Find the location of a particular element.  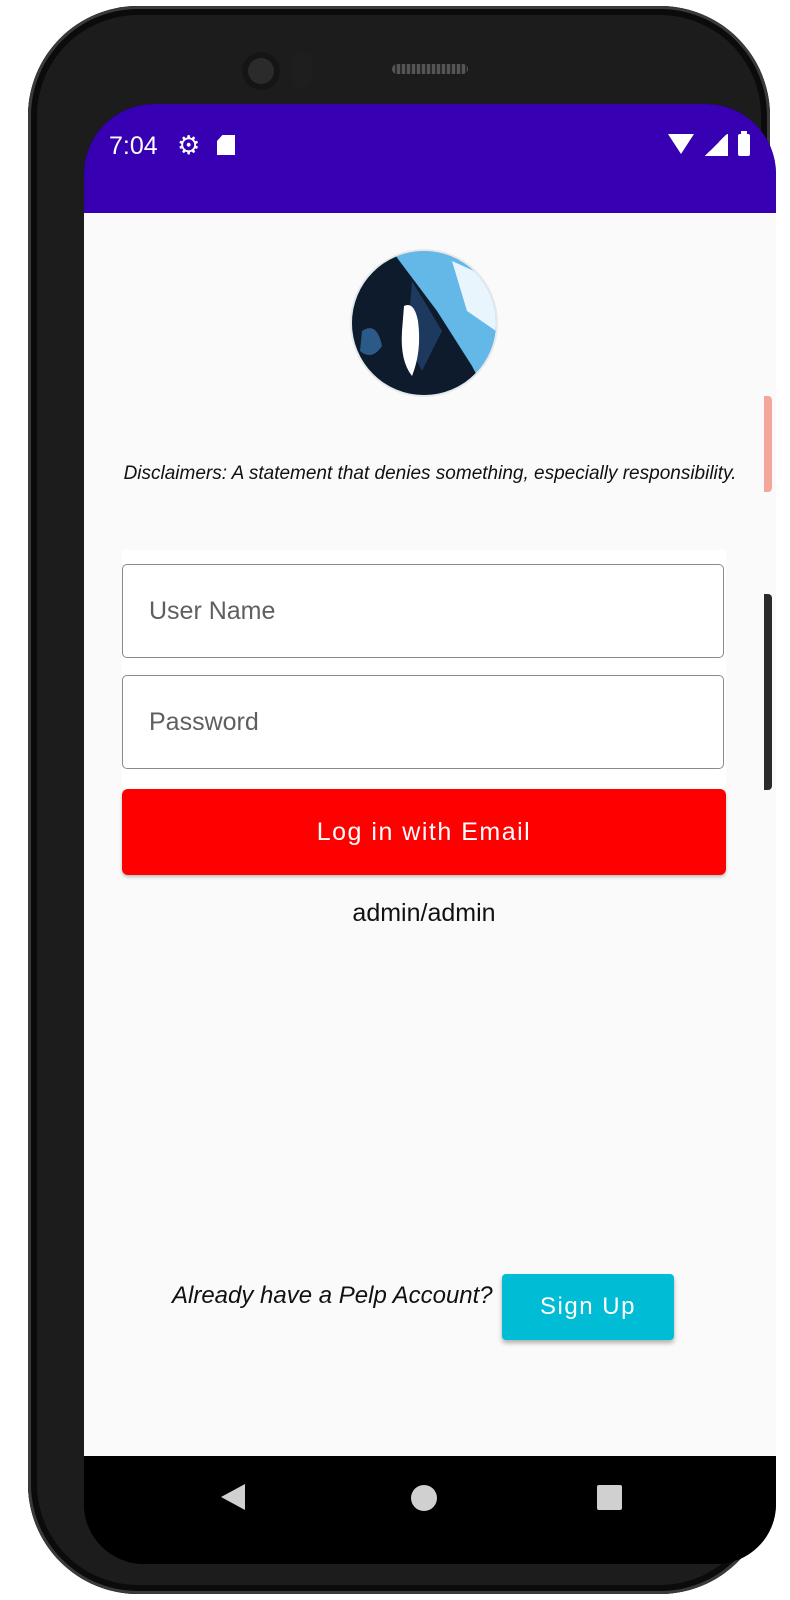

status-time: 7:04 is located at coordinates (133, 146).